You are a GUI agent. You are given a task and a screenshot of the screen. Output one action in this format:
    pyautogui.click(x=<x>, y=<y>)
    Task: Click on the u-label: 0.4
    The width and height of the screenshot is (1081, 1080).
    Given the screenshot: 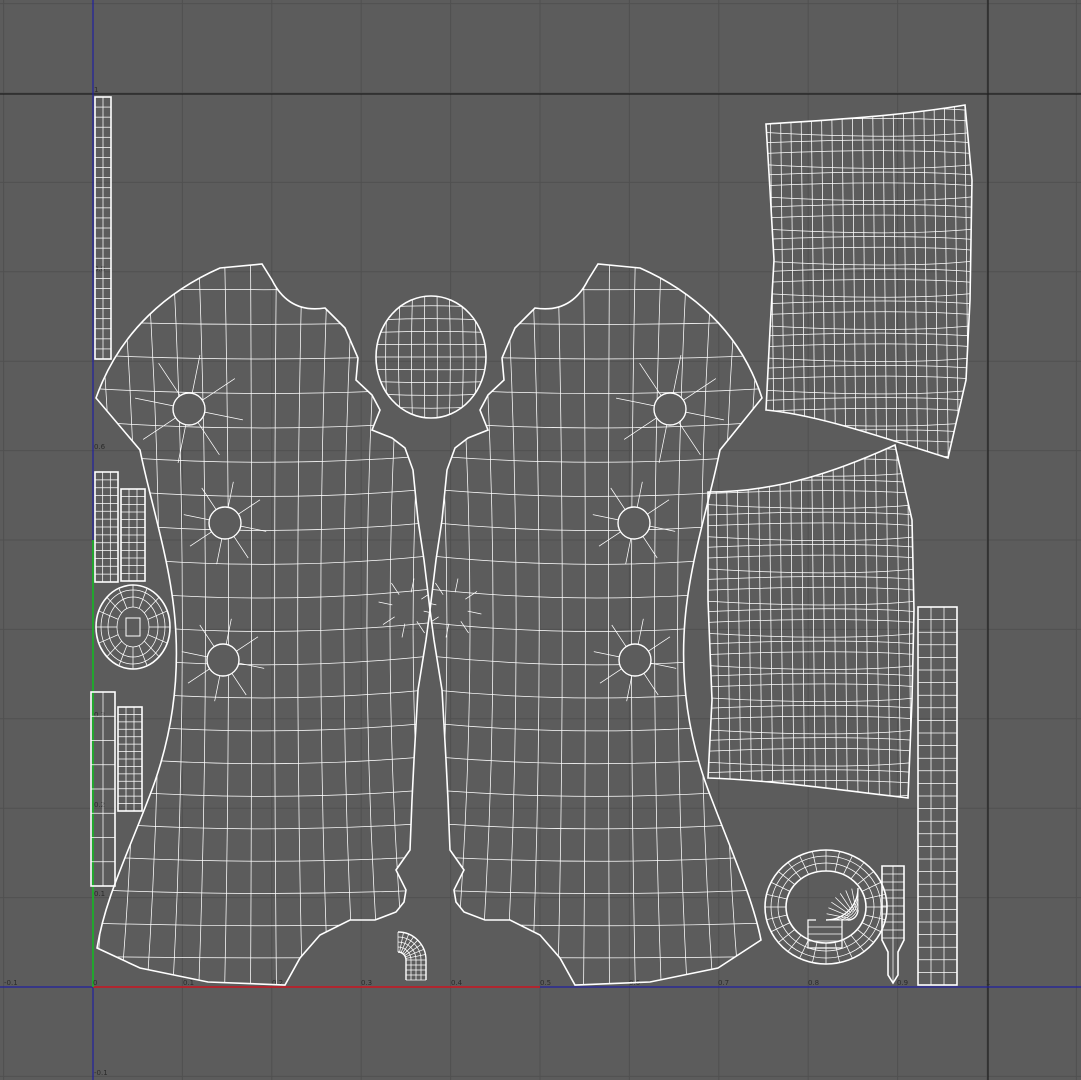 What is the action you would take?
    pyautogui.click(x=457, y=983)
    